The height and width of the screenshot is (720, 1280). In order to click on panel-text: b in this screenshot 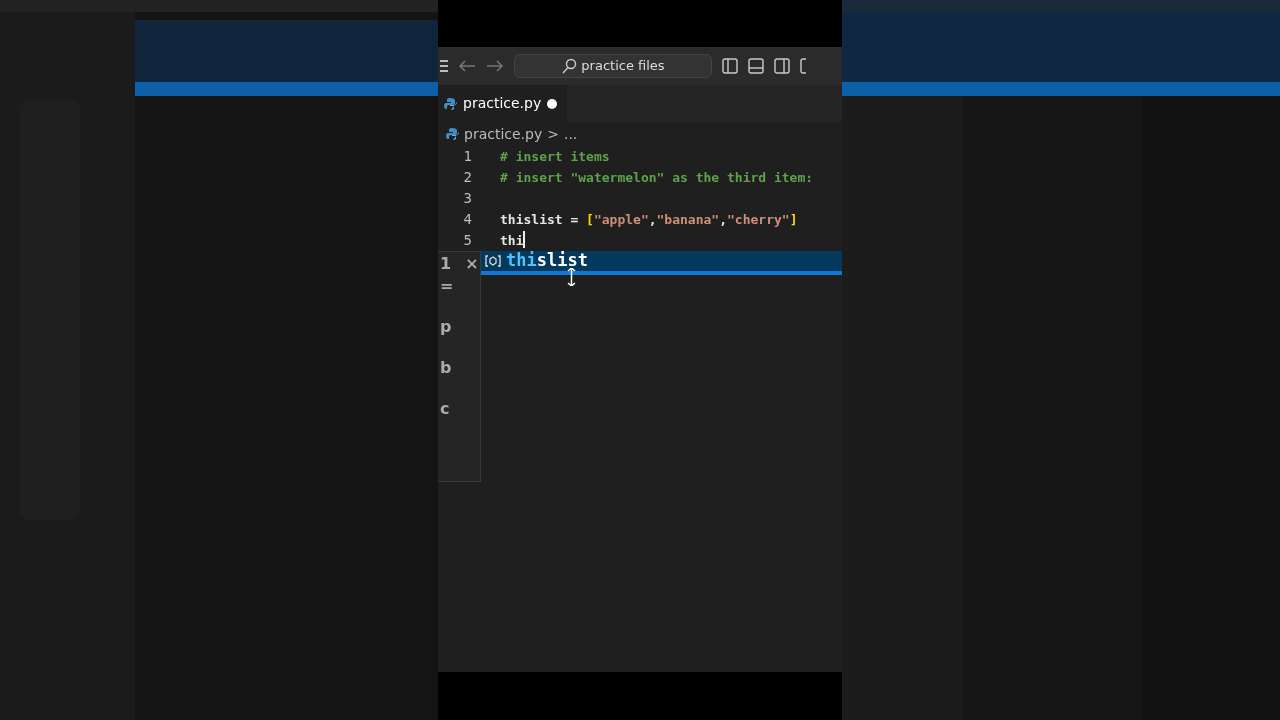, I will do `click(446, 368)`.